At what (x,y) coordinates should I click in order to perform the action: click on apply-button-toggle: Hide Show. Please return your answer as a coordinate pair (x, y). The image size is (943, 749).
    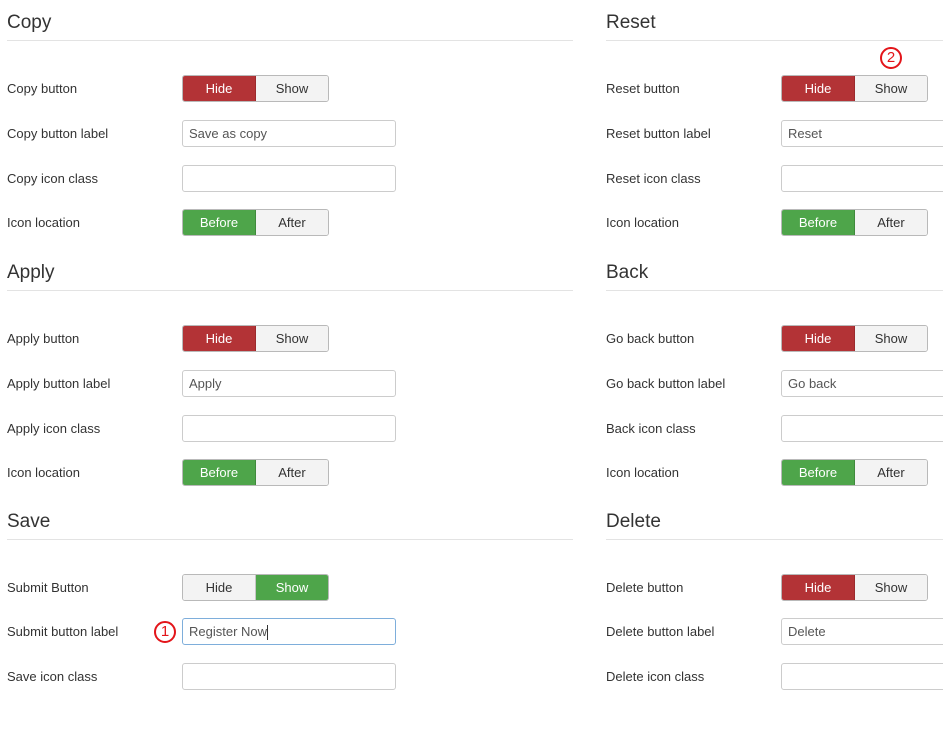
    Looking at the image, I should click on (255, 338).